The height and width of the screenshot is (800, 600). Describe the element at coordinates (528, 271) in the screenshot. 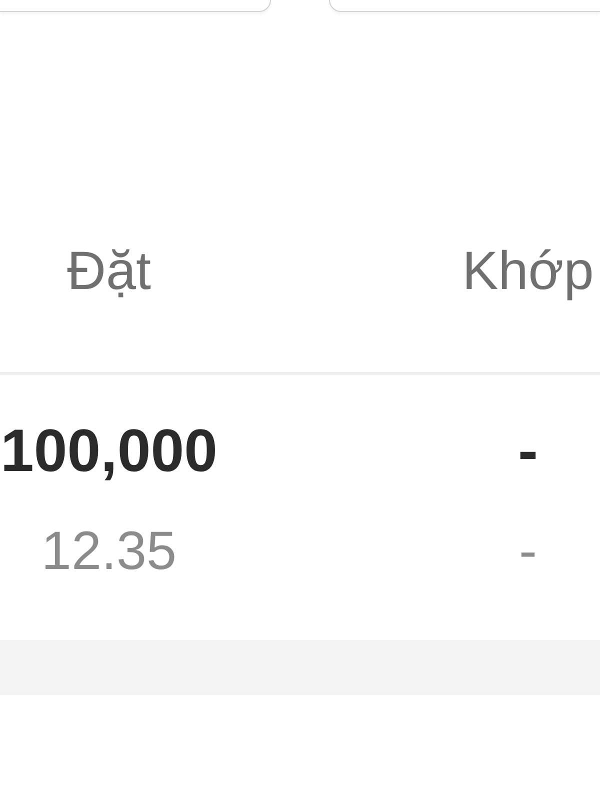

I see `column-header: Khớp` at that location.